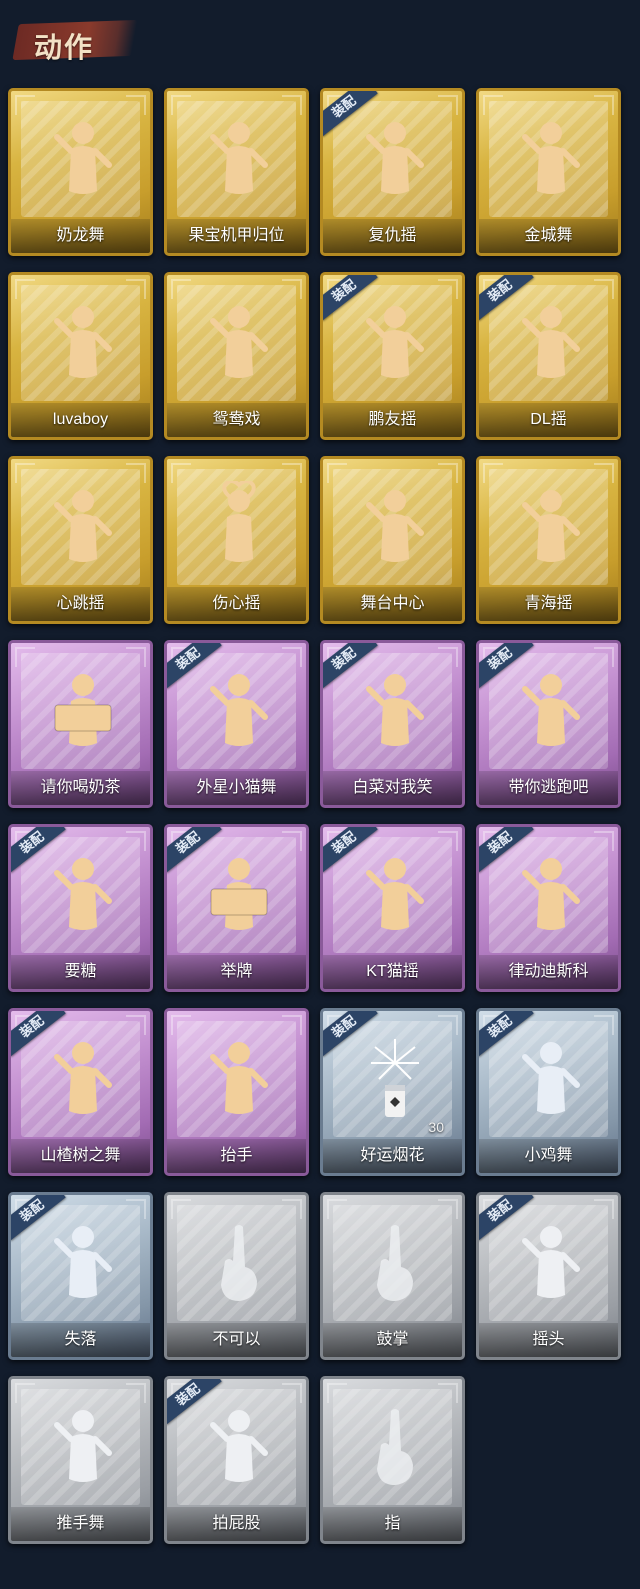  What do you see at coordinates (80, 1339) in the screenshot?
I see `action-label: 失落` at bounding box center [80, 1339].